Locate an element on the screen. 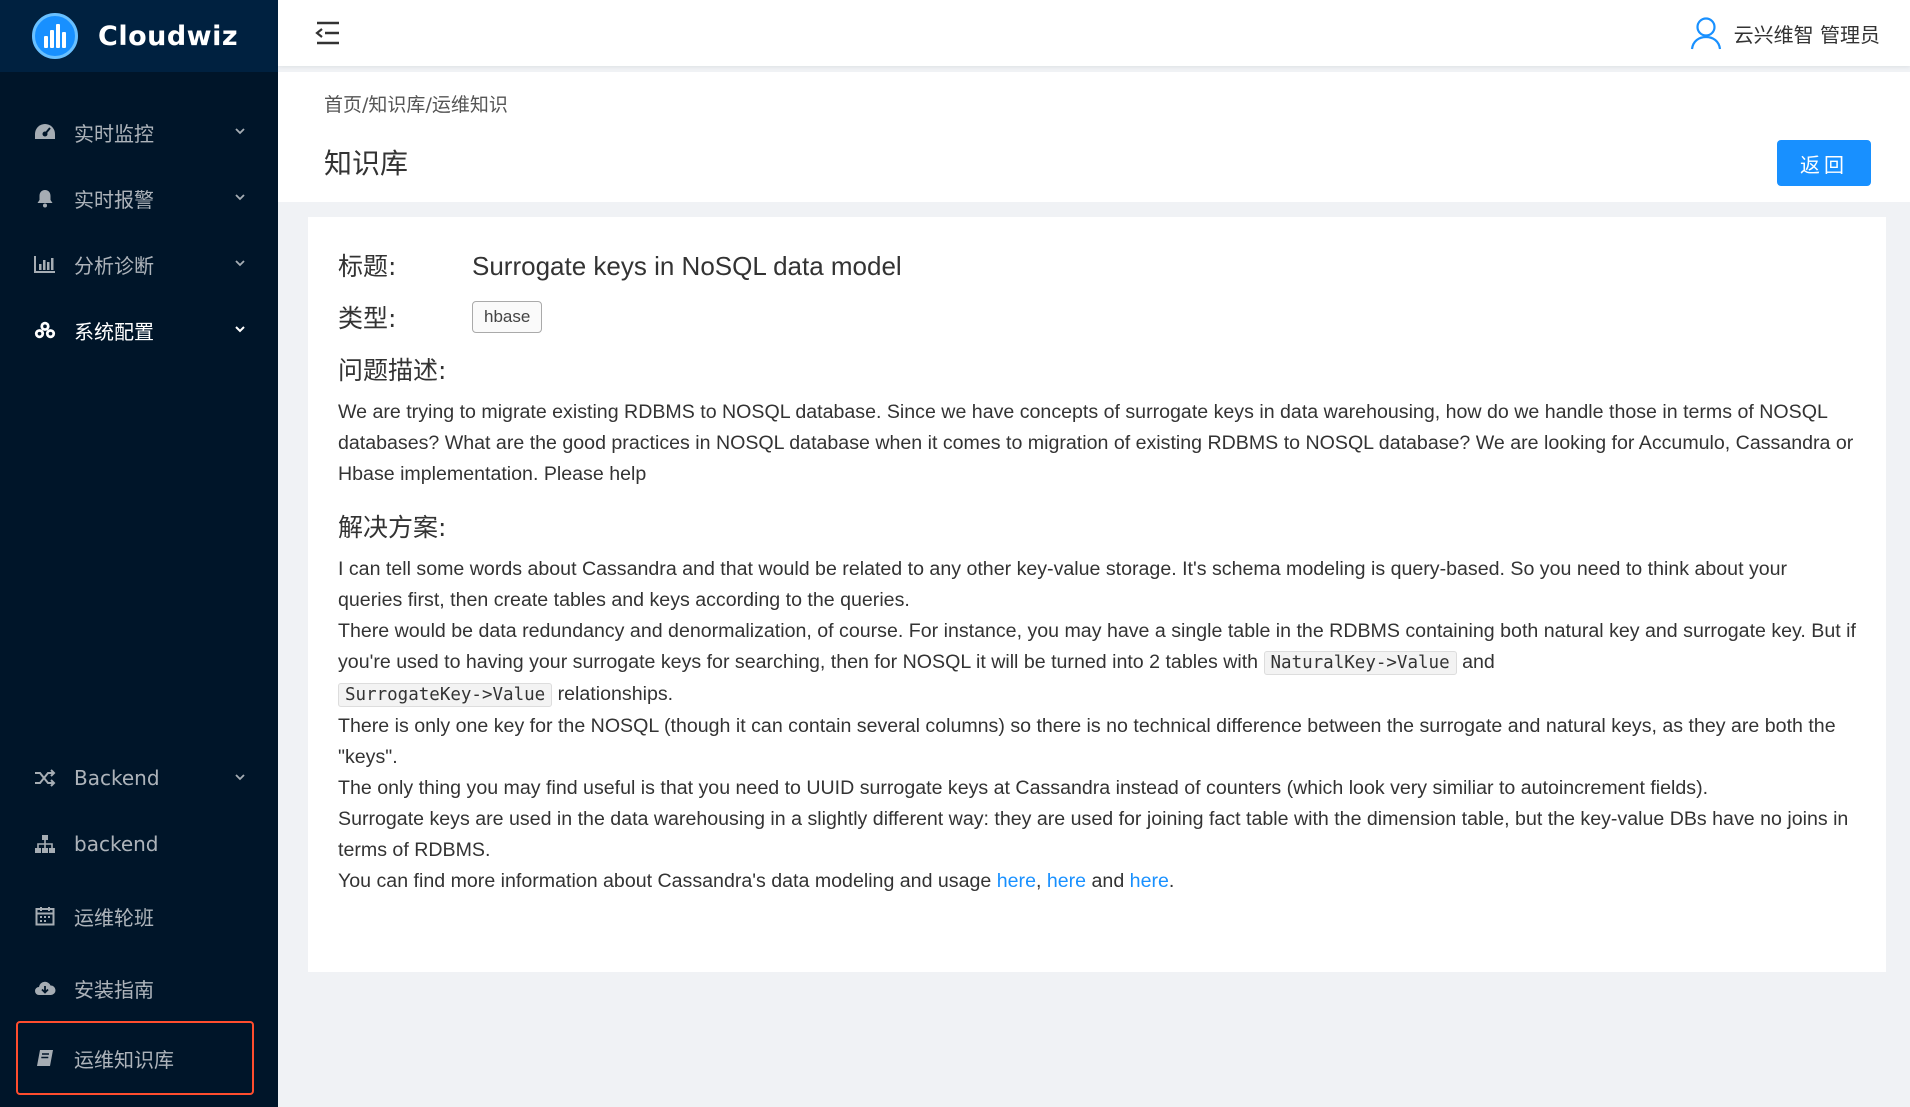  solution-text: , is located at coordinates (1041, 881).